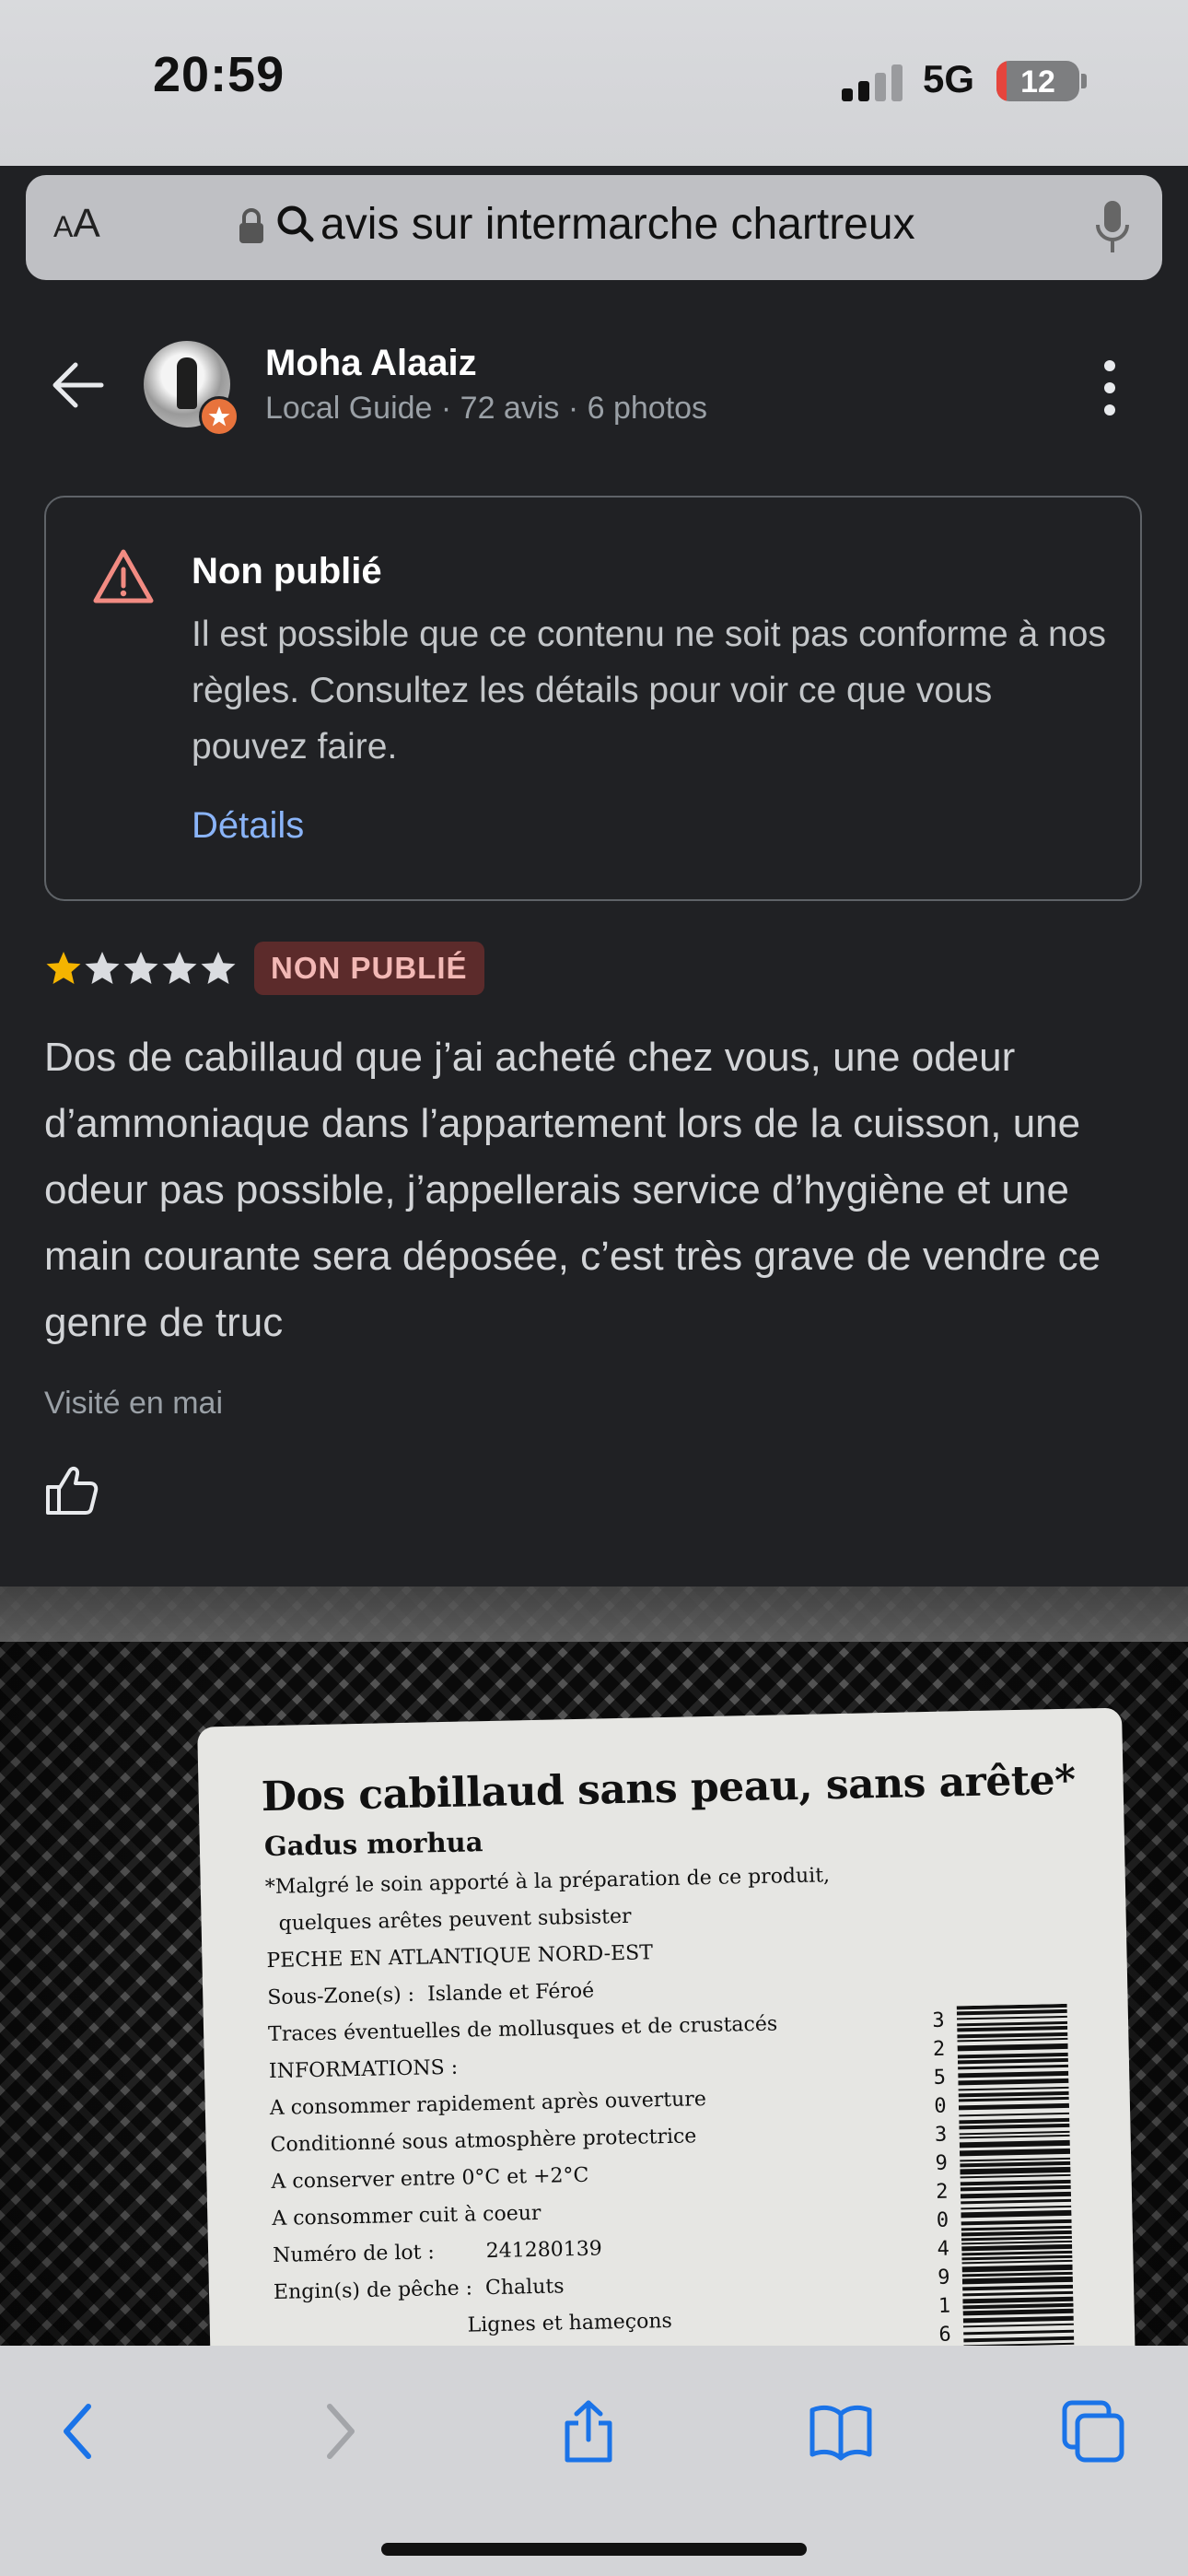  Describe the element at coordinates (373, 1844) in the screenshot. I see `label-latin-name: Gadus morhua` at that location.